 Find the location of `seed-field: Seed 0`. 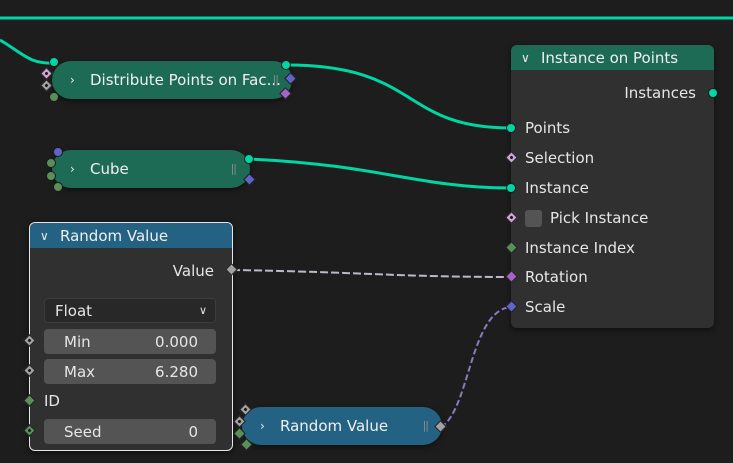

seed-field: Seed 0 is located at coordinates (130, 431).